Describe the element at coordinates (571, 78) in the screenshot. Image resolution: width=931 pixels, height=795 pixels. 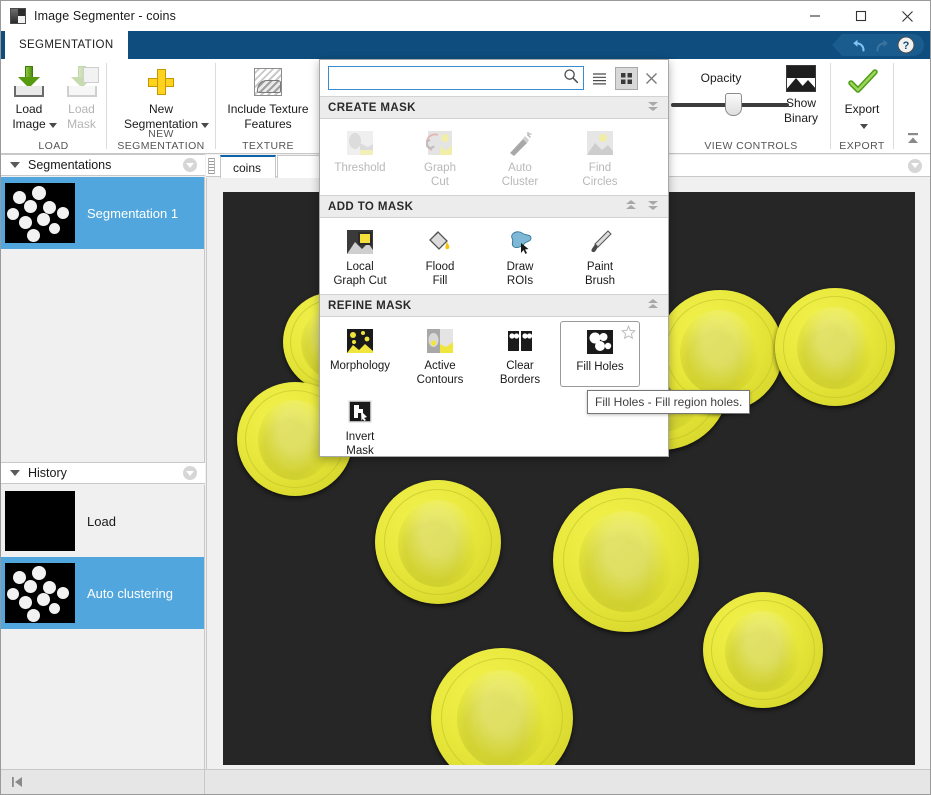
I see `search-icon` at that location.